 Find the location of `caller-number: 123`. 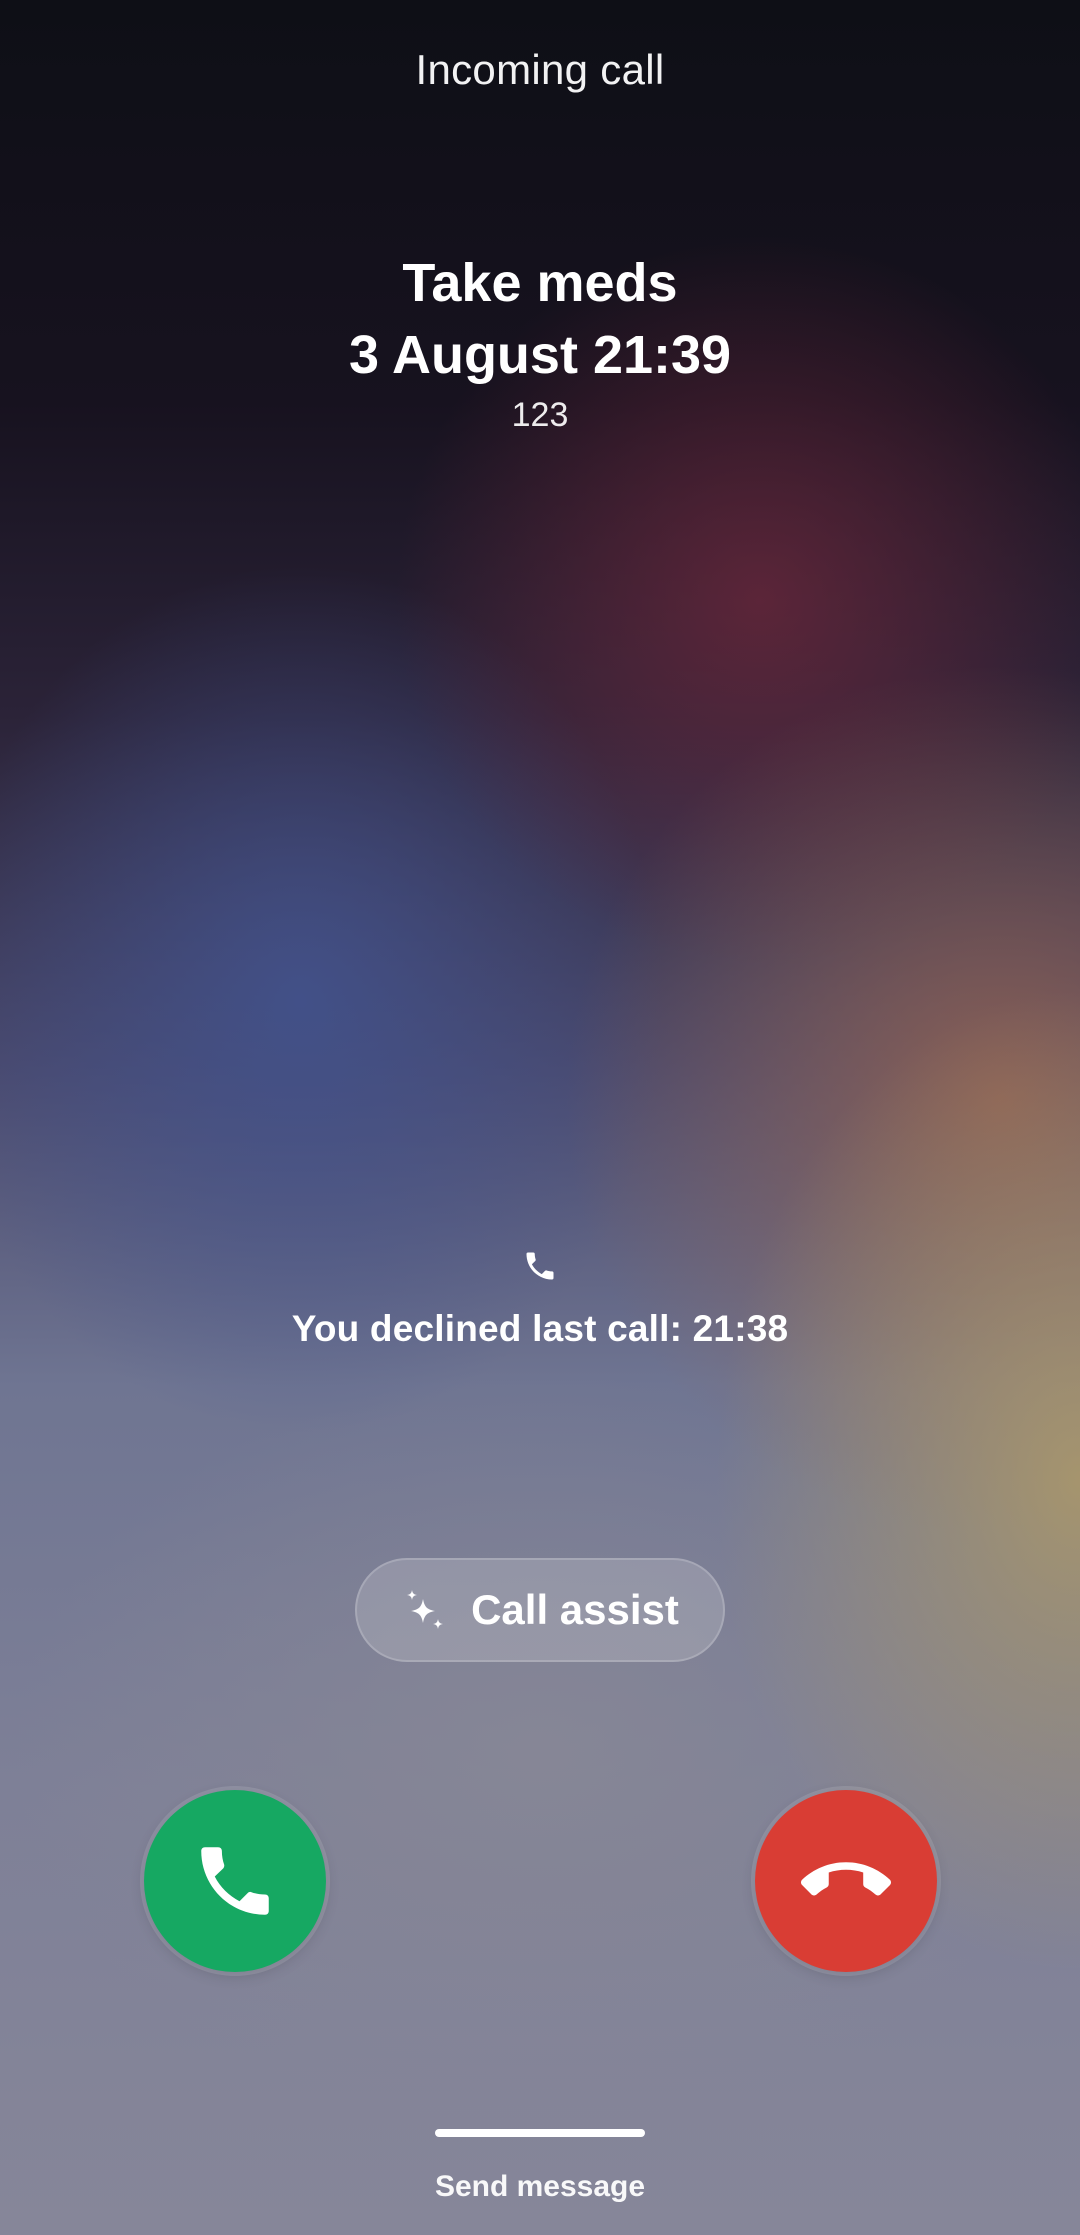

caller-number: 123 is located at coordinates (540, 415).